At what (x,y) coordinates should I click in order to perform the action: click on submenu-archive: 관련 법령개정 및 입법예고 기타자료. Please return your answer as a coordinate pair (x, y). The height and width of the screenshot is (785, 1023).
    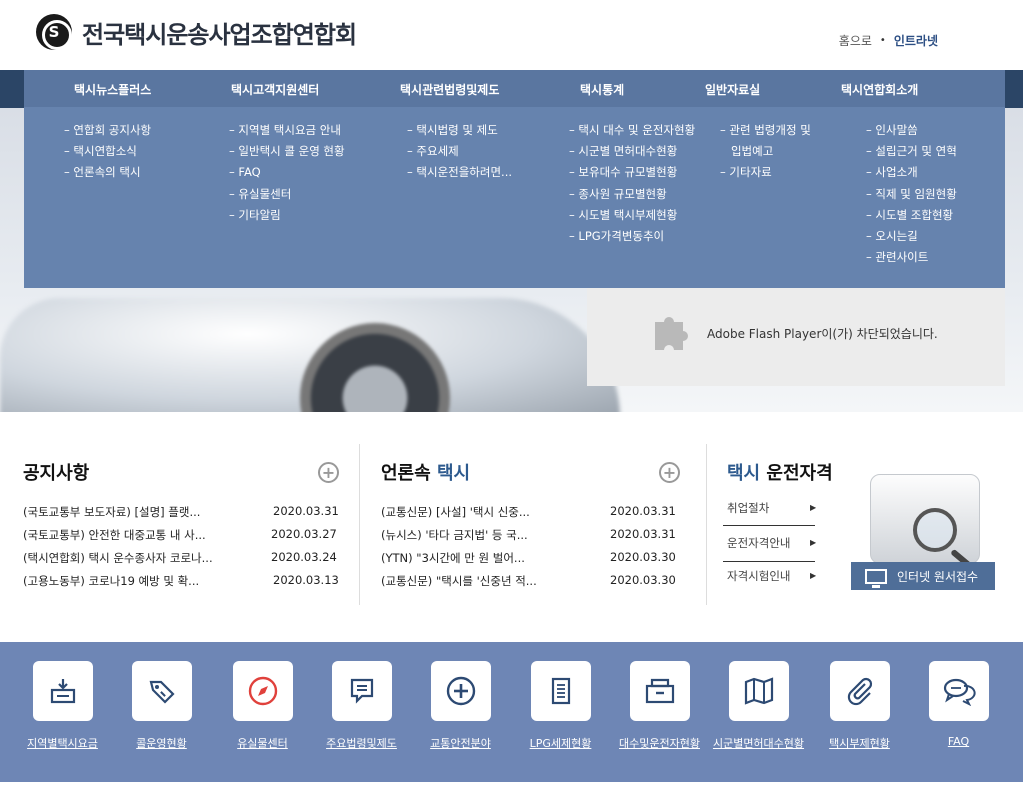
    Looking at the image, I should click on (765, 152).